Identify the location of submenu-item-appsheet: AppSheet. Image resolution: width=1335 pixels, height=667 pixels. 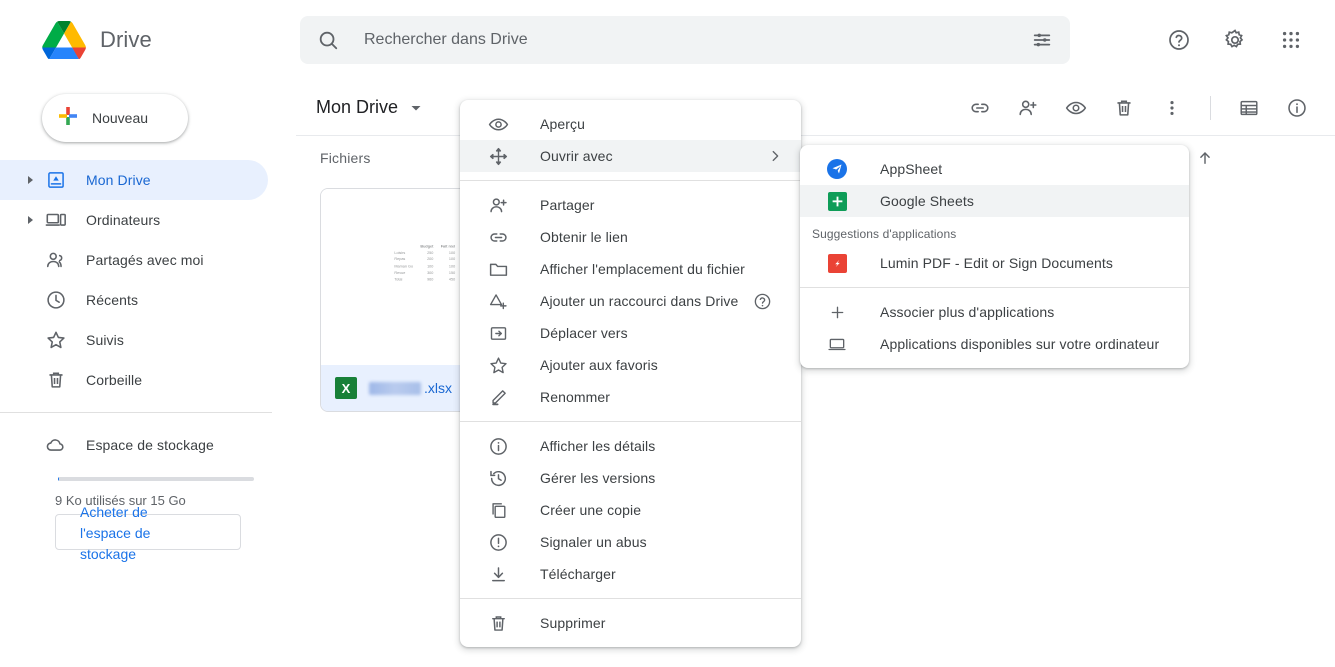
(994, 169).